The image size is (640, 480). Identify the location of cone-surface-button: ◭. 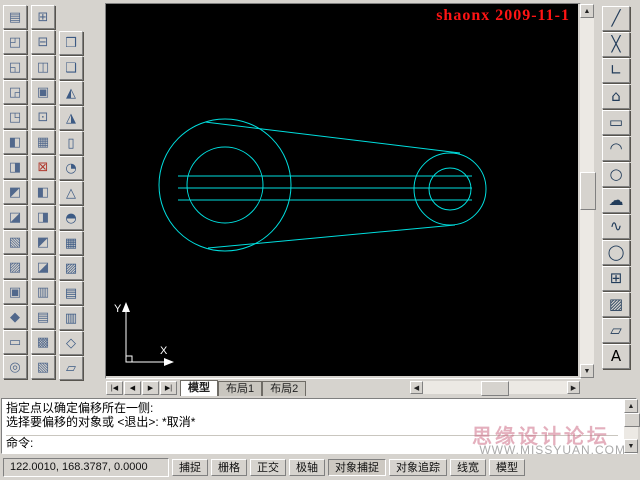
(71, 93).